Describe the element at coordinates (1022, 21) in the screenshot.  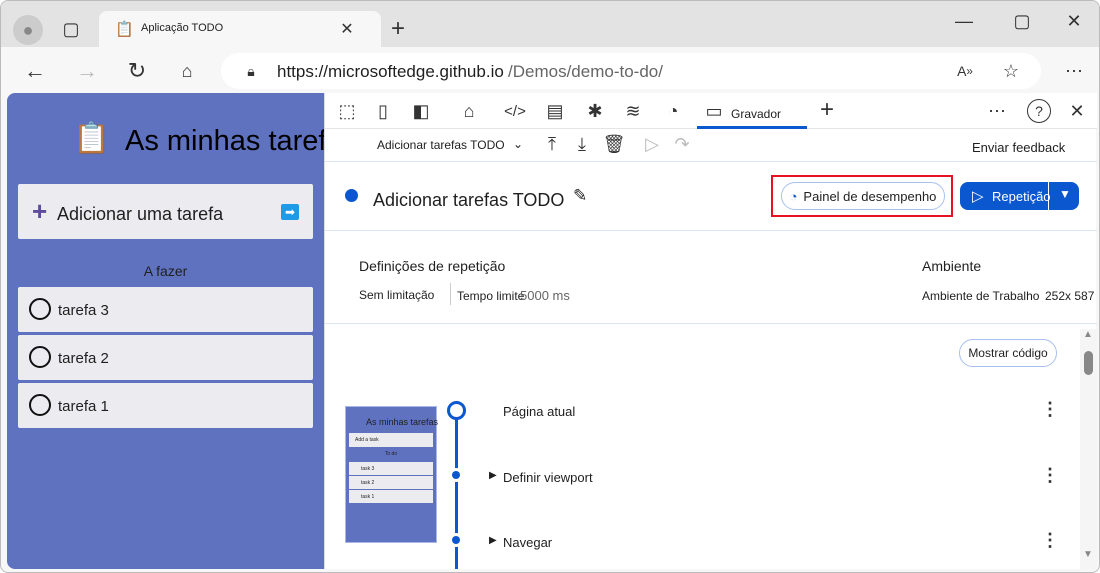
I see `maximize-icon: ▢` at that location.